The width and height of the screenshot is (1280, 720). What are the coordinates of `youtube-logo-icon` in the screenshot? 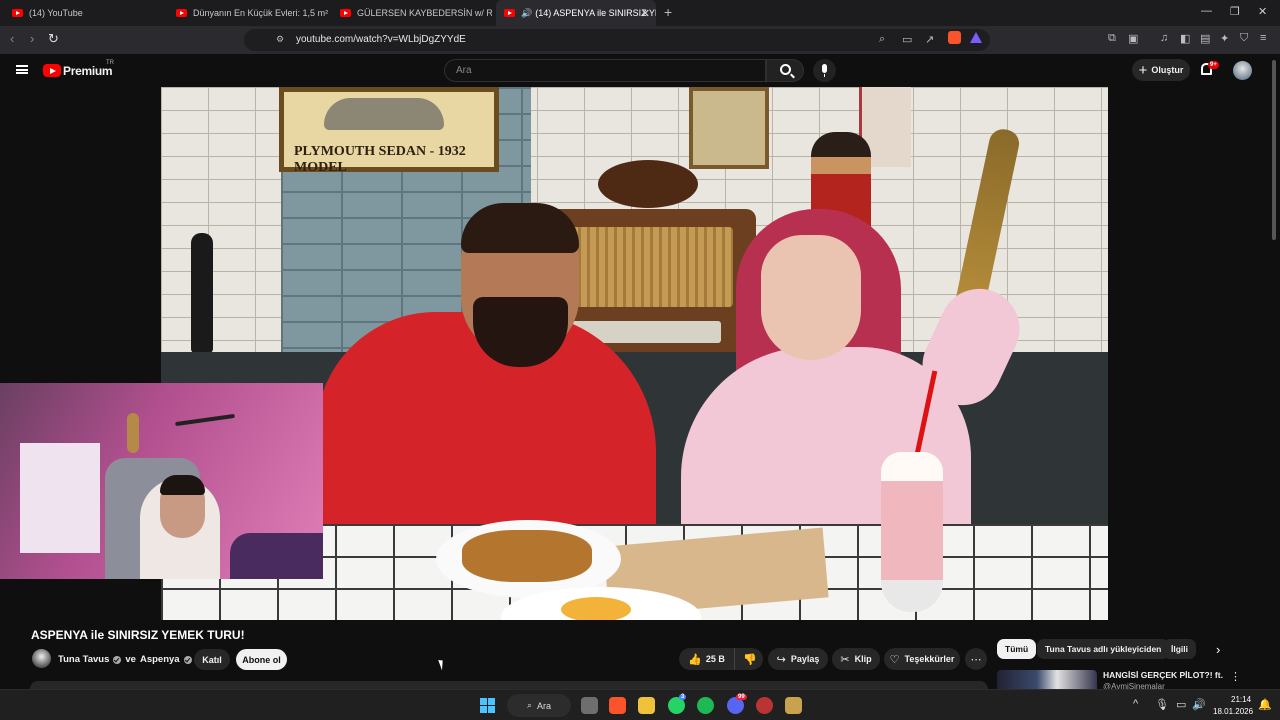 It's located at (52, 70).